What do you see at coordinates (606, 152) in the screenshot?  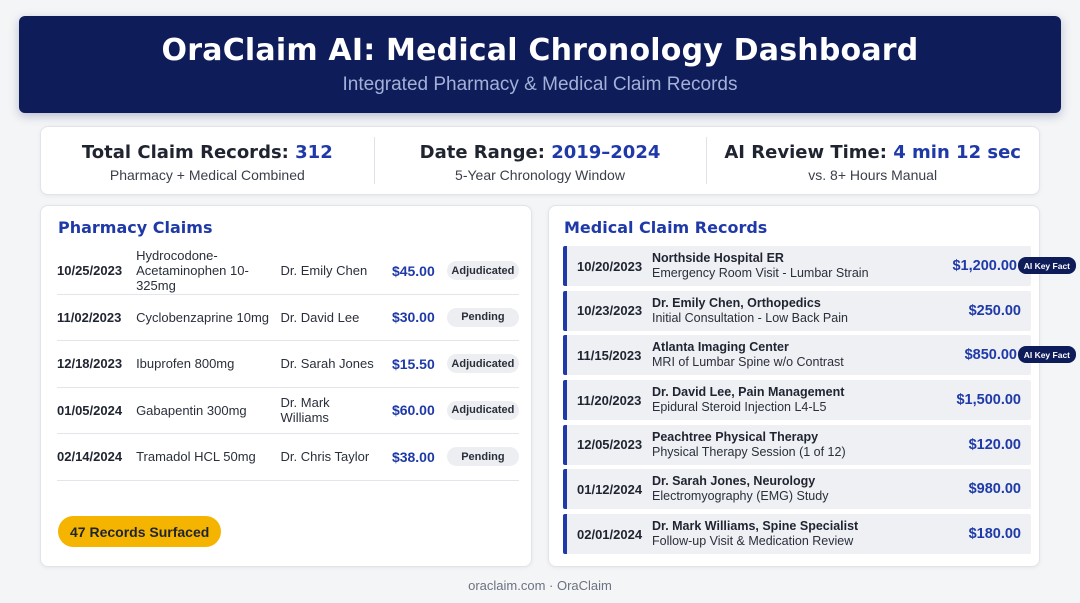 I see `stat-value: 2019–2024` at bounding box center [606, 152].